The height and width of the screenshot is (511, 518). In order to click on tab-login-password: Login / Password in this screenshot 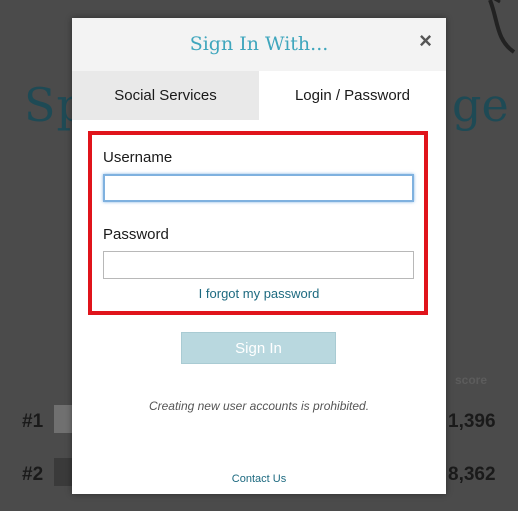, I will do `click(352, 95)`.